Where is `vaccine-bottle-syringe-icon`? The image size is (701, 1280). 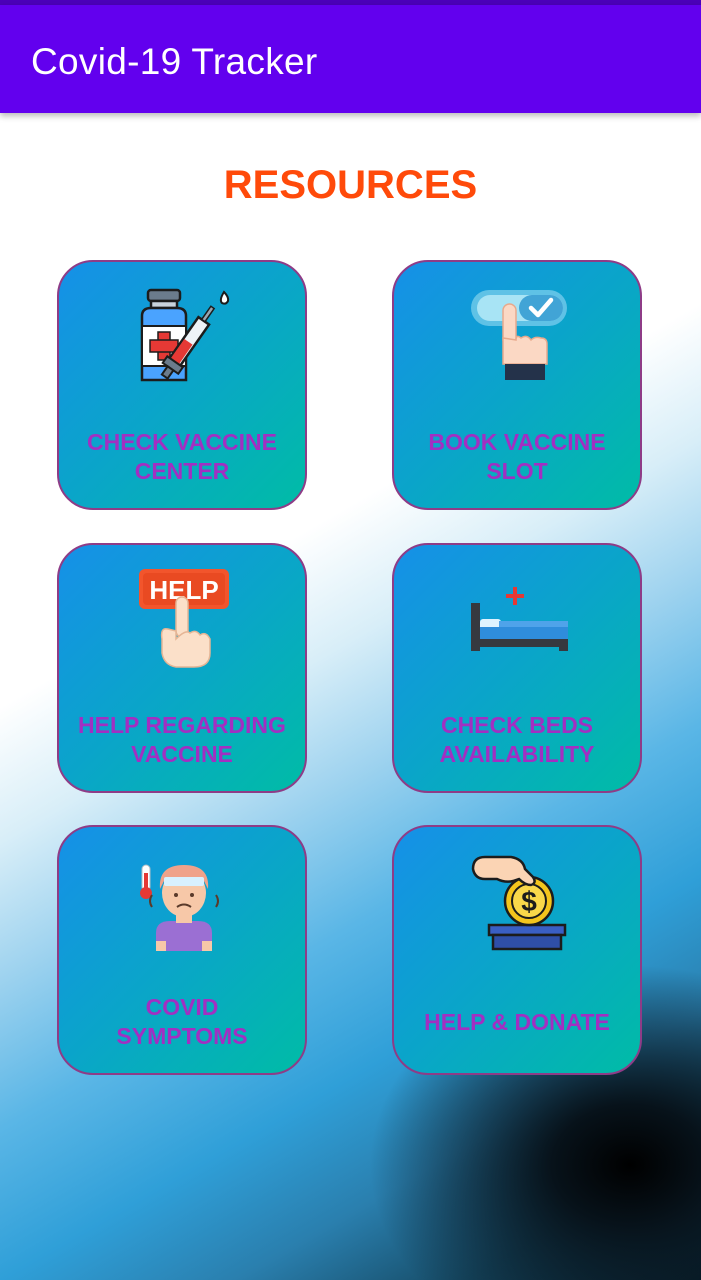
vaccine-bottle-syringe-icon is located at coordinates (185, 335).